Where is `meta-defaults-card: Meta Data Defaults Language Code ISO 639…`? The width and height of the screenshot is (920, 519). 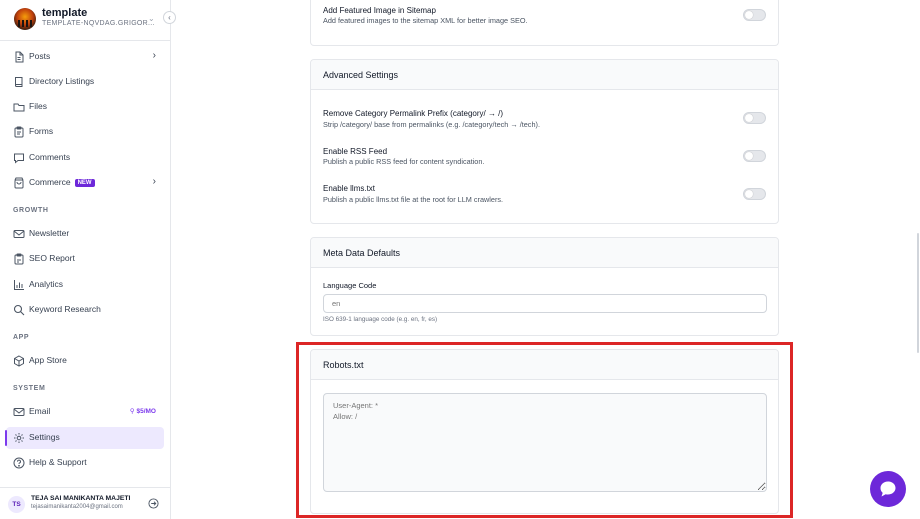
meta-defaults-card: Meta Data Defaults Language Code ISO 639… is located at coordinates (544, 286).